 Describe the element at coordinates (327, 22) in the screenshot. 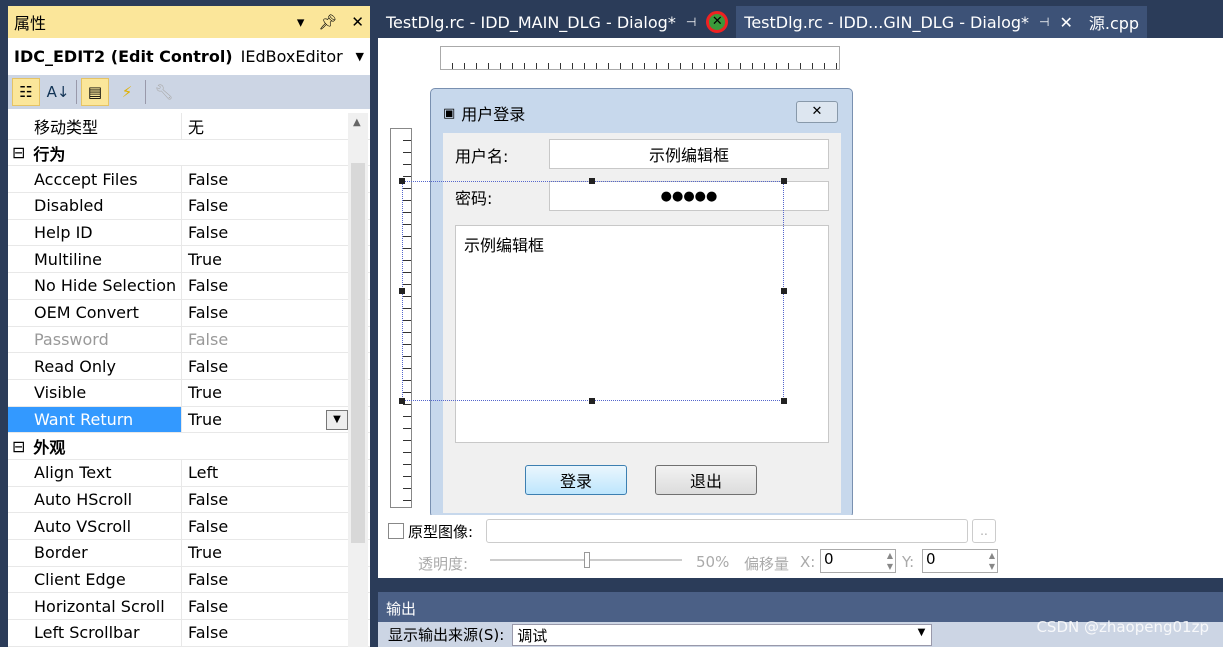

I see `pin-icon: 📌︎` at that location.